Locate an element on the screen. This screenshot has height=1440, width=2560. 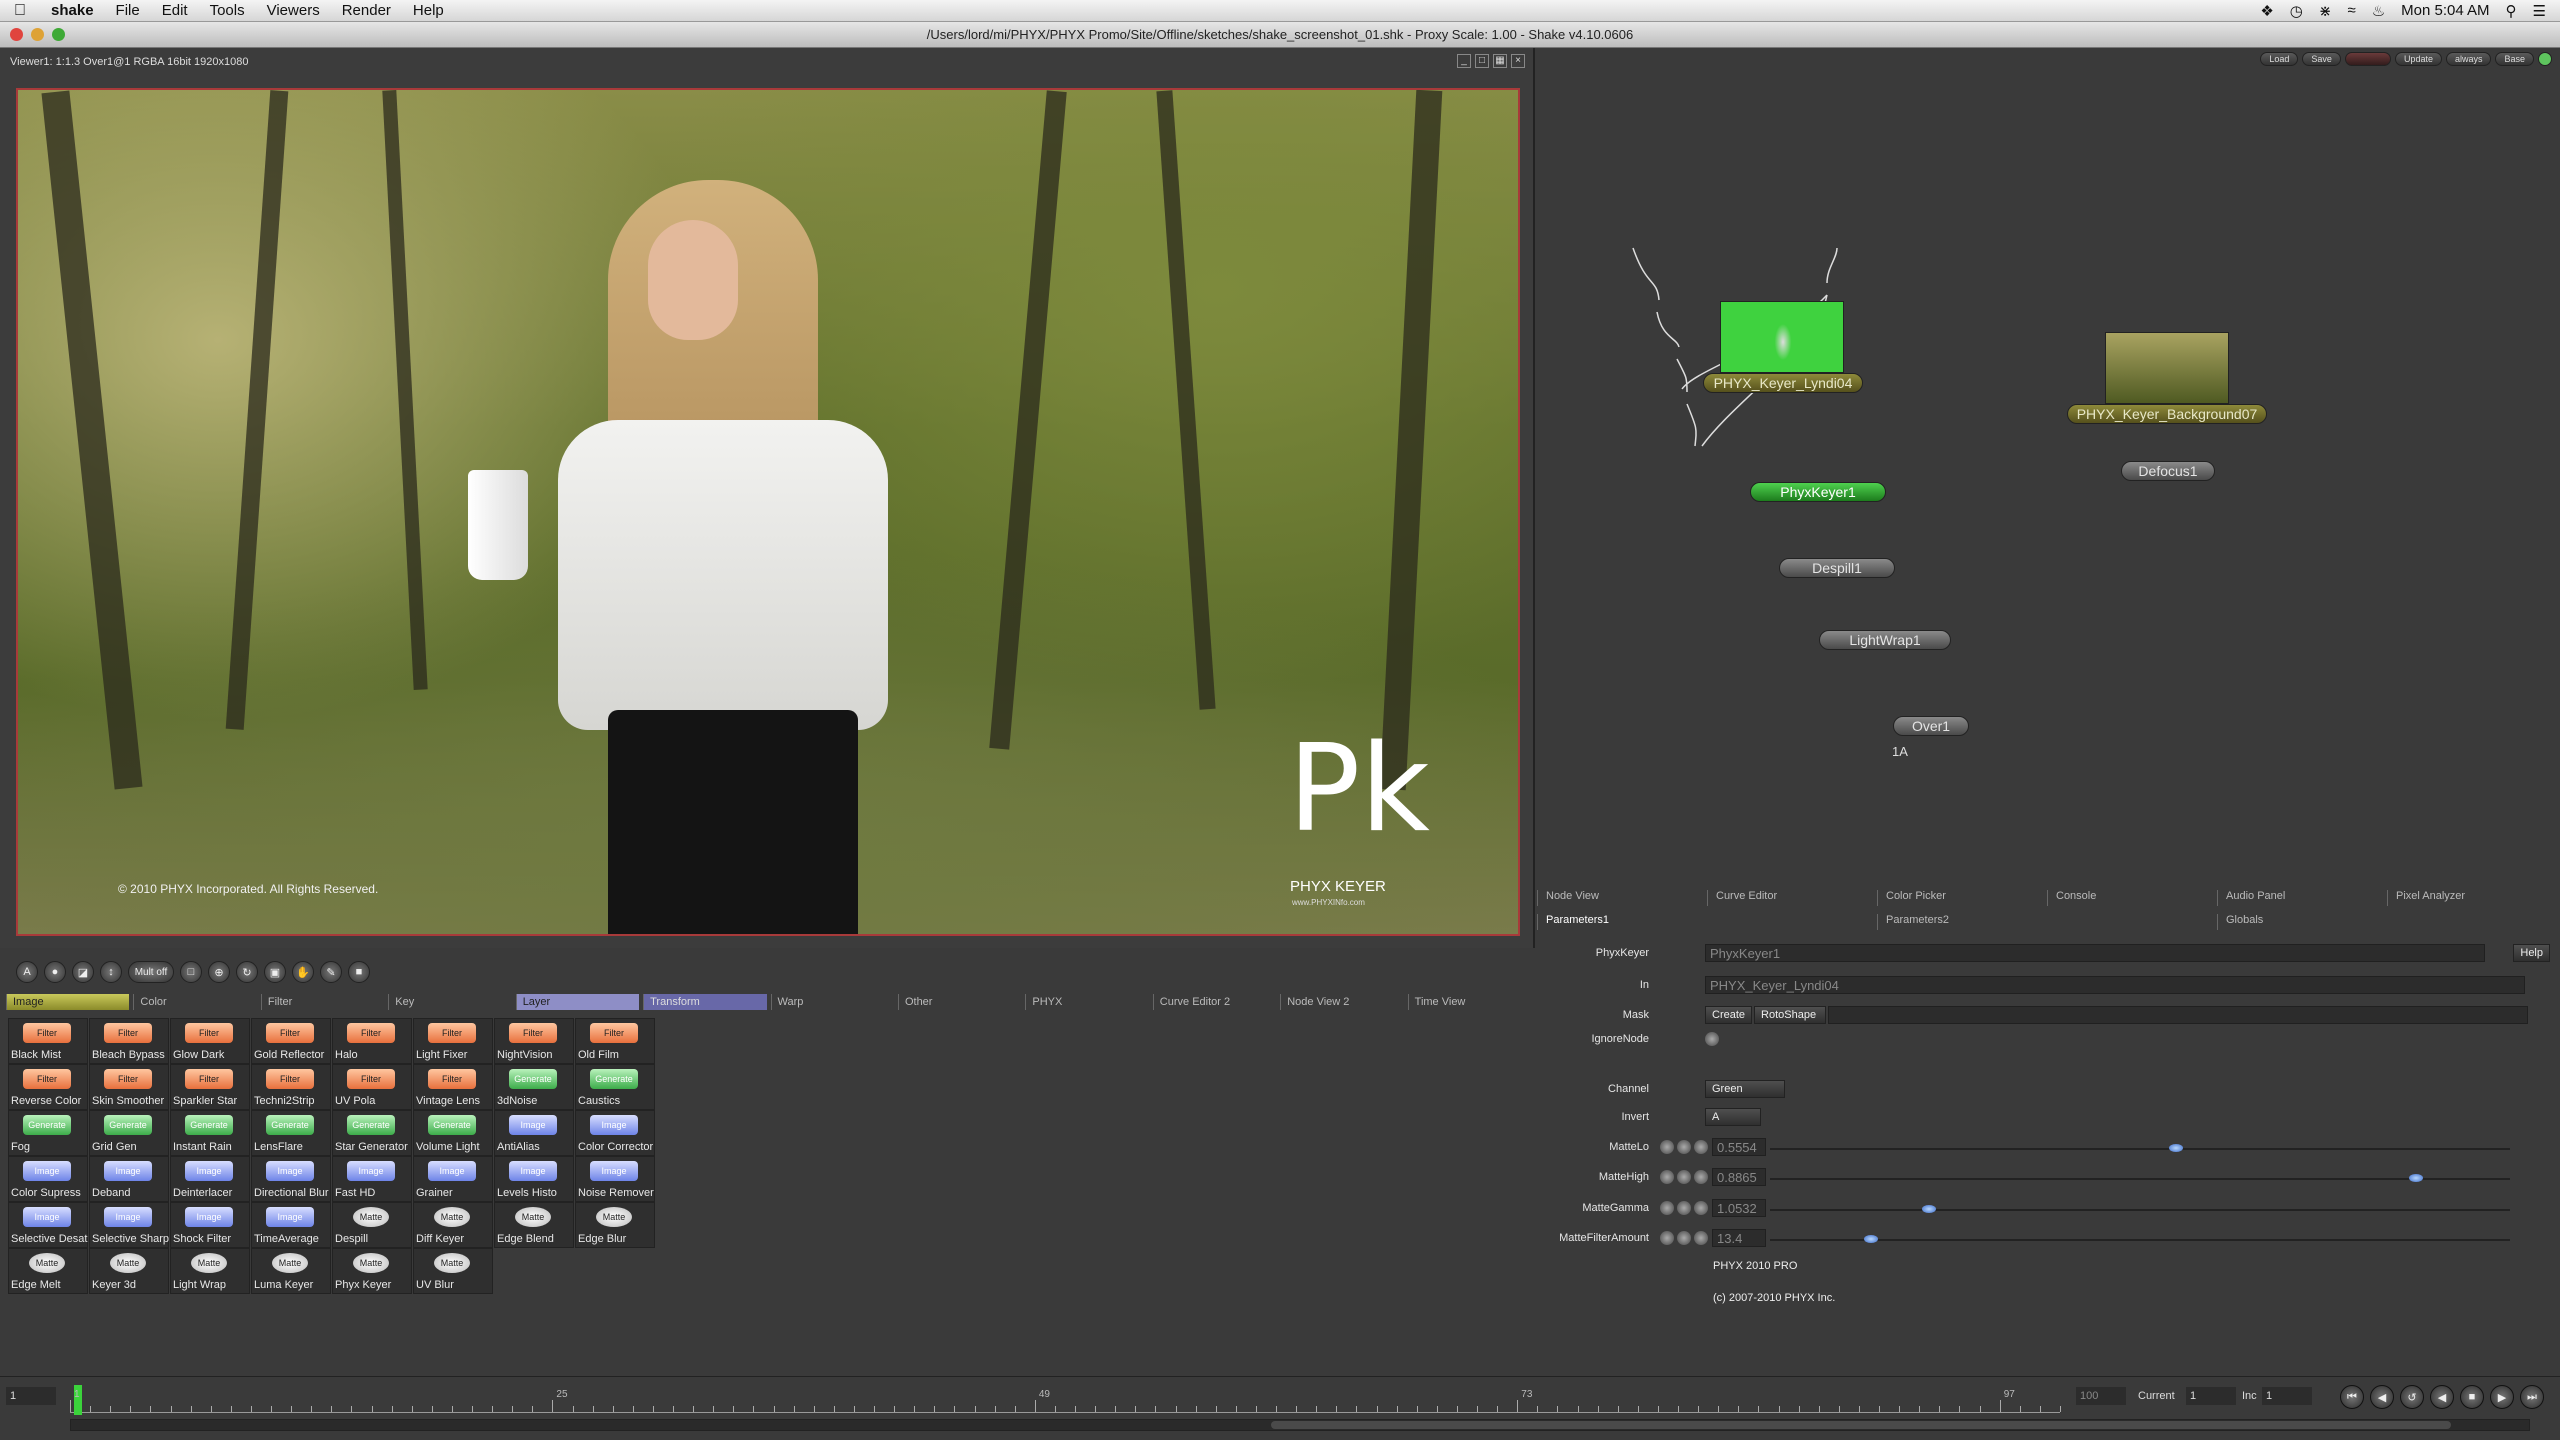
close-window-button is located at coordinates (16, 34).